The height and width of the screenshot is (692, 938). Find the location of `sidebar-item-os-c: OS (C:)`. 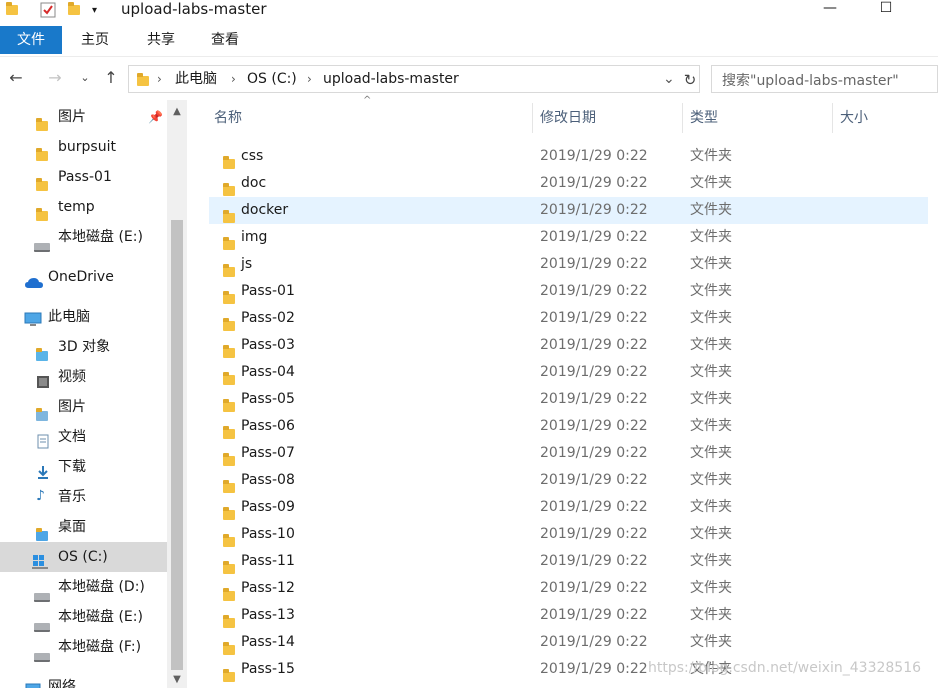

sidebar-item-os-c: OS (C:) is located at coordinates (83, 557).